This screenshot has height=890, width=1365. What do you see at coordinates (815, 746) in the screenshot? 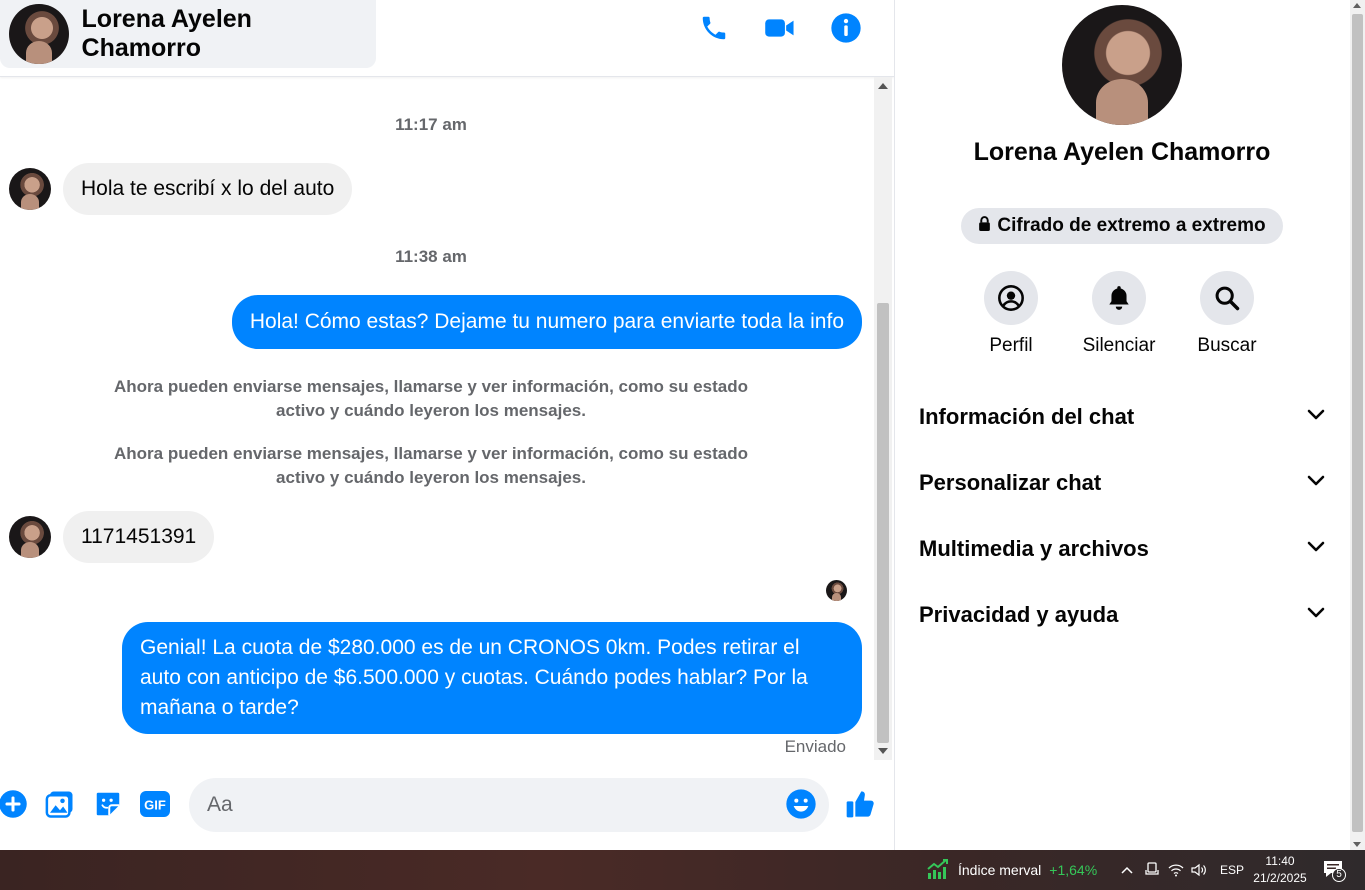
I see `message-status: Enviado` at bounding box center [815, 746].